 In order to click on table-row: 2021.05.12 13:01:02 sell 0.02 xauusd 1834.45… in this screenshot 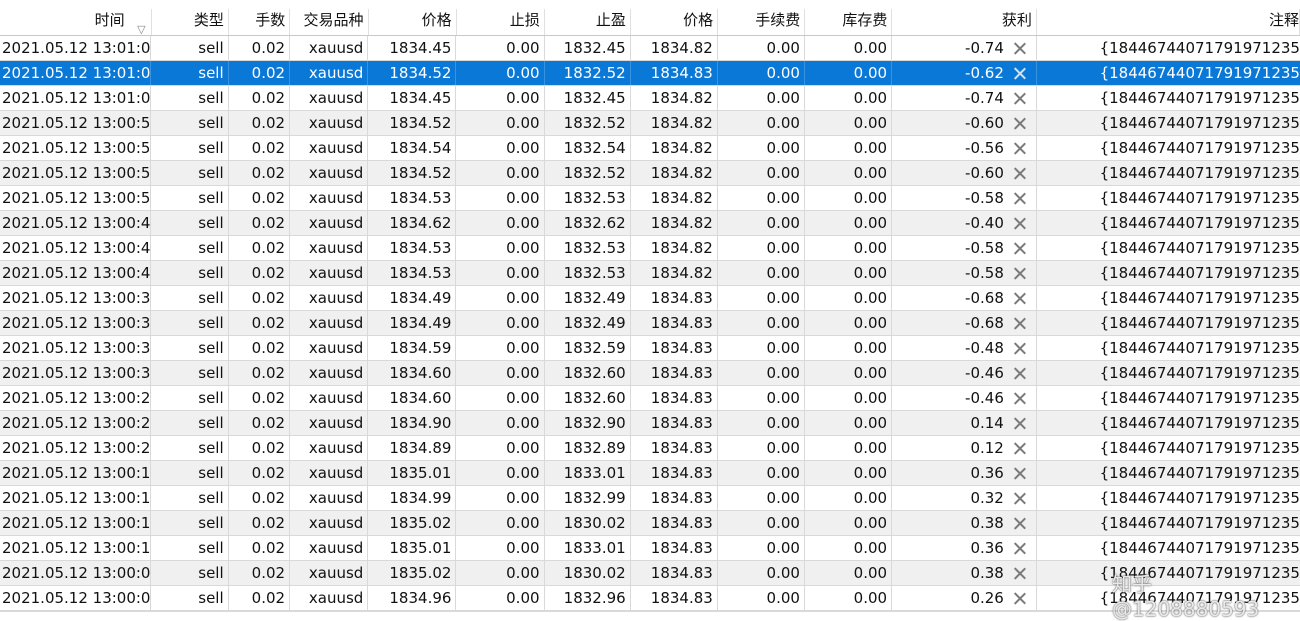, I will do `click(650, 98)`.